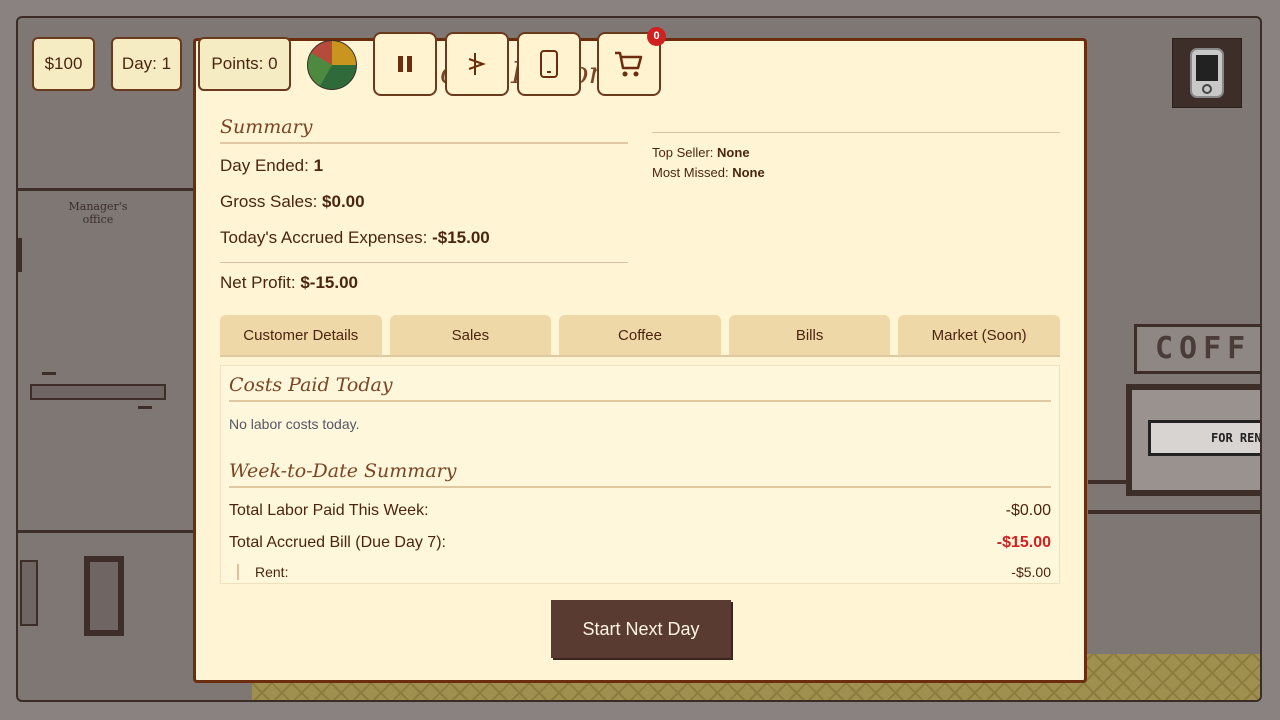 The image size is (1280, 720). Describe the element at coordinates (644, 572) in the screenshot. I see `rent-row: Rent: -$5.00` at that location.